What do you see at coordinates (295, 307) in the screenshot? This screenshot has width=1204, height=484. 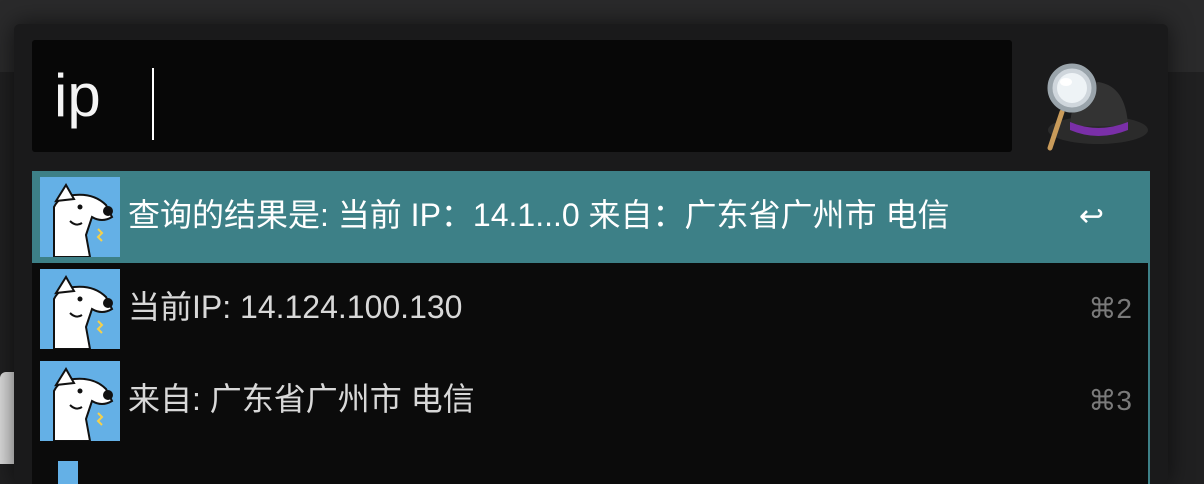 I see `result-title: 当前IP: 14.124.100.130` at bounding box center [295, 307].